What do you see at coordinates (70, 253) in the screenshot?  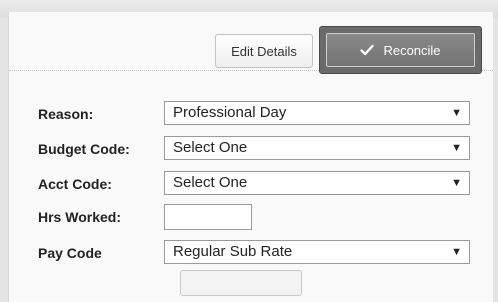 I see `pay-code-label: Pay Code` at bounding box center [70, 253].